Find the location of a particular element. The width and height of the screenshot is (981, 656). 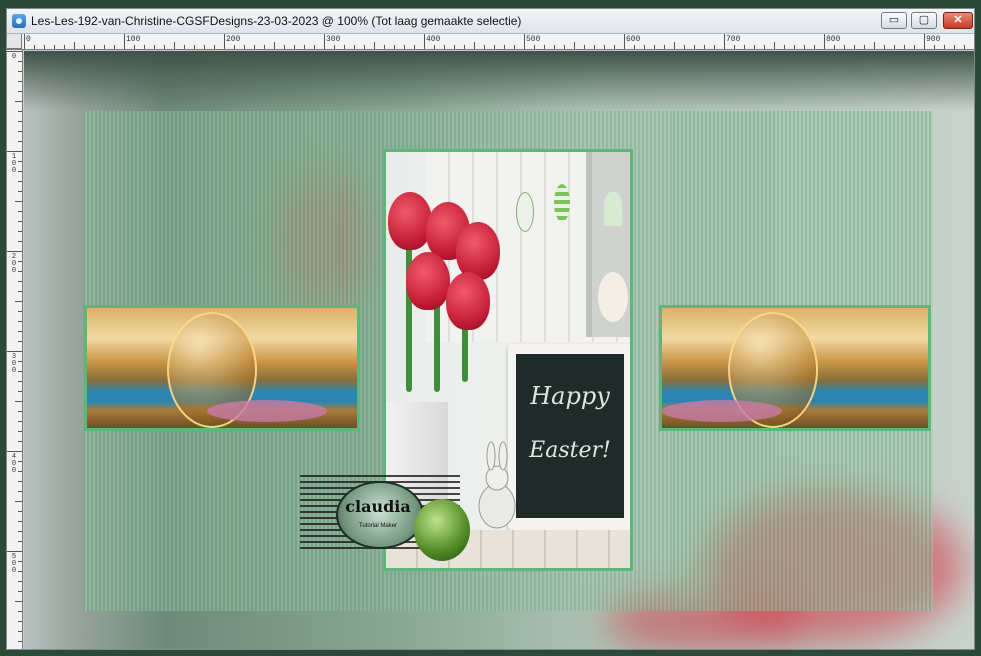

close-icon: ✕ is located at coordinates (958, 20).